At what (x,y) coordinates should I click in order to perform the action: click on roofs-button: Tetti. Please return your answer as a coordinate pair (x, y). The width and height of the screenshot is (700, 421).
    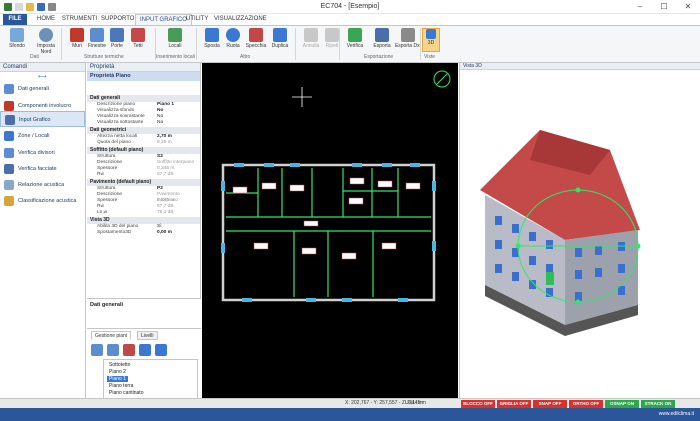
    Looking at the image, I should click on (138, 38).